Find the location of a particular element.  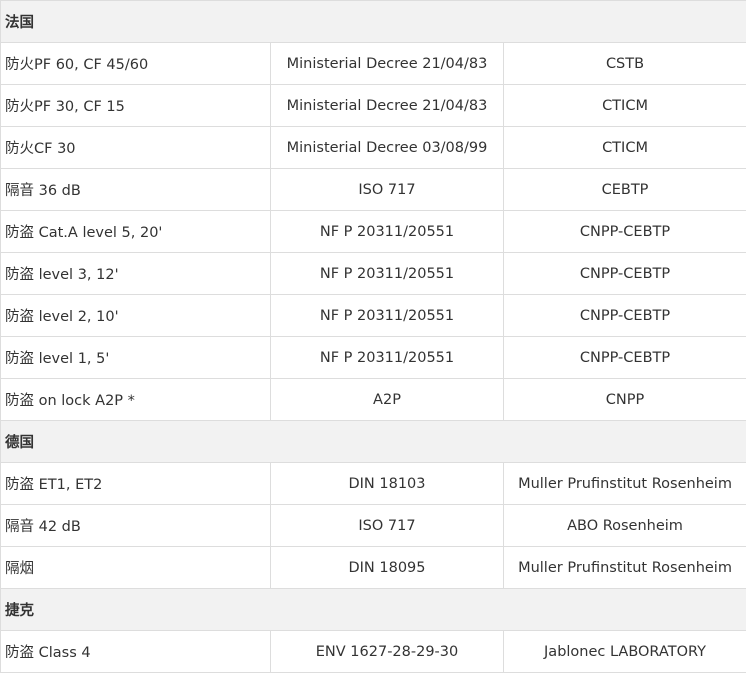

test-item-cell: 防盗 level 2, 10' is located at coordinates (135, 315).